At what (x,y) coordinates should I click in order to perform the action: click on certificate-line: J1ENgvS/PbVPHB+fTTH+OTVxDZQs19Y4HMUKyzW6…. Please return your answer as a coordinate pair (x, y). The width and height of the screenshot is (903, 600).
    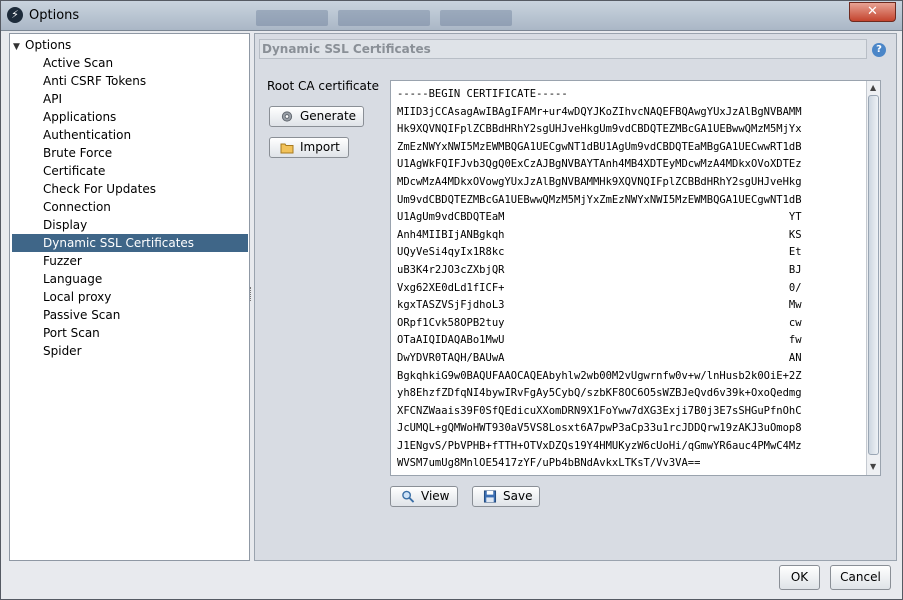
    Looking at the image, I should click on (599, 445).